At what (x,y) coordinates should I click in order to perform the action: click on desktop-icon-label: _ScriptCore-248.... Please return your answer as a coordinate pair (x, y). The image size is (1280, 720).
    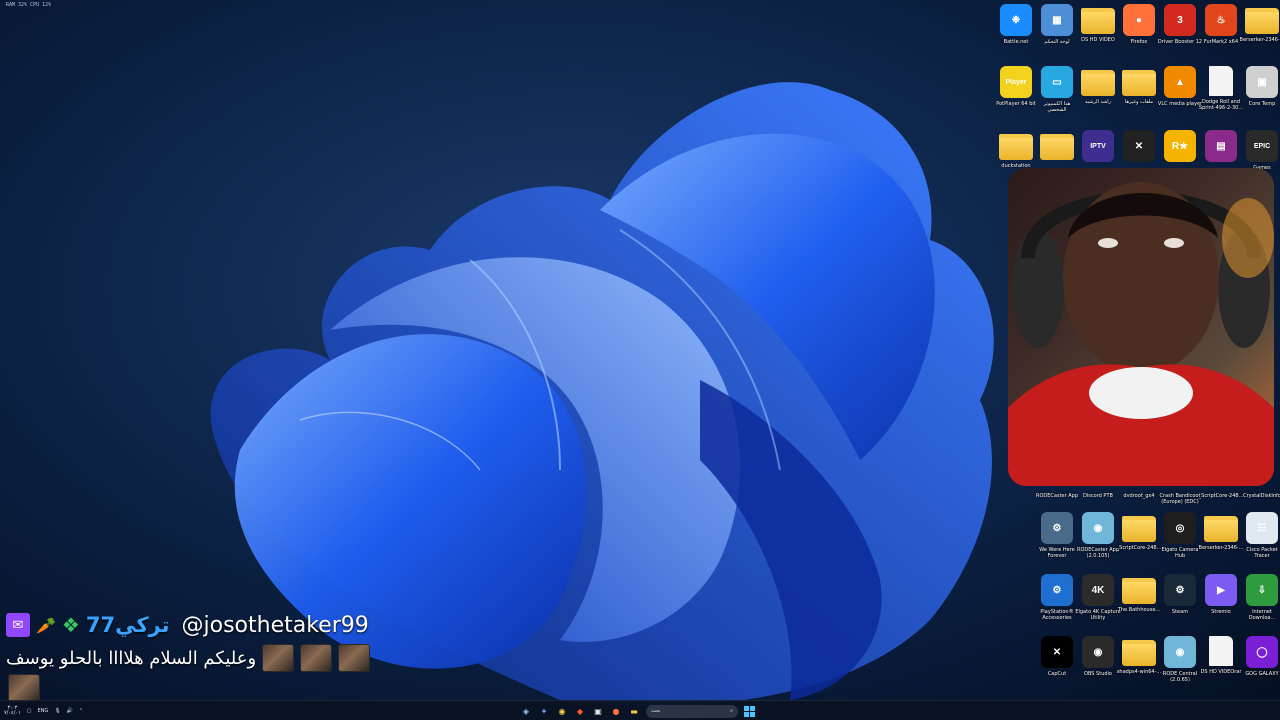
    Looking at the image, I should click on (1221, 496).